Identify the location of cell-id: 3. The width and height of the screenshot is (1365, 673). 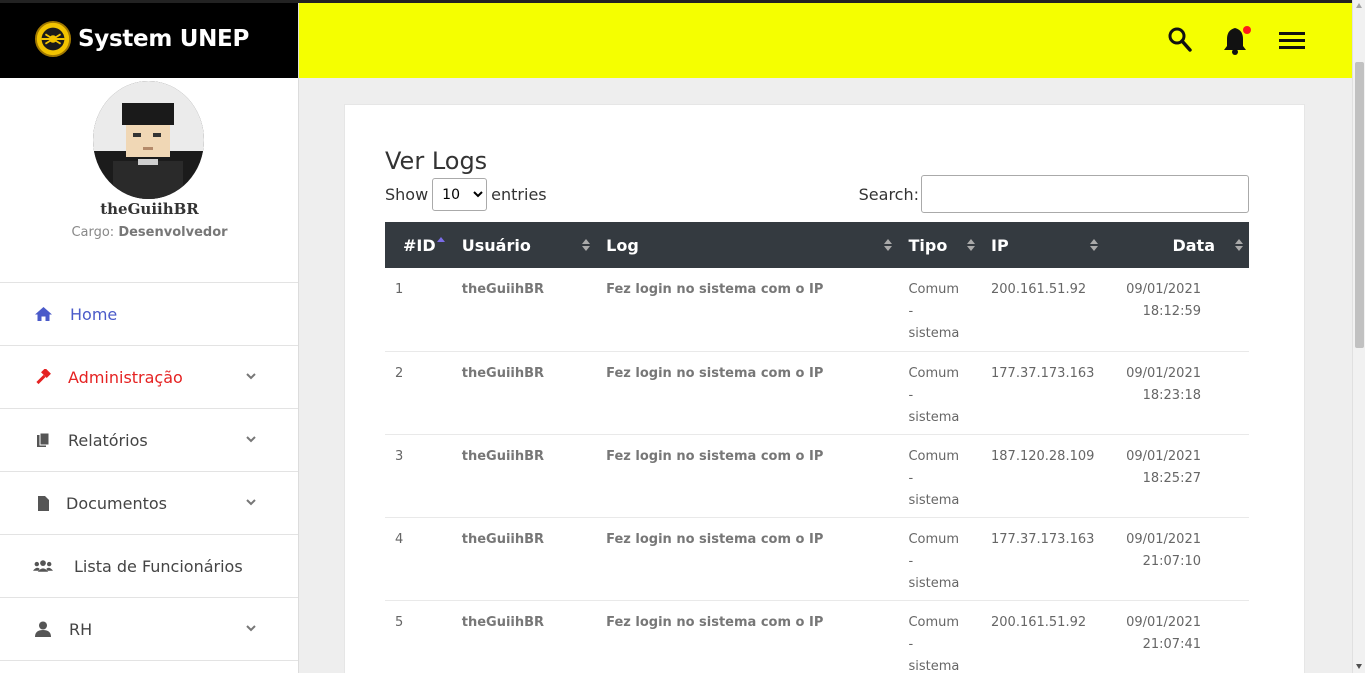
(418, 476).